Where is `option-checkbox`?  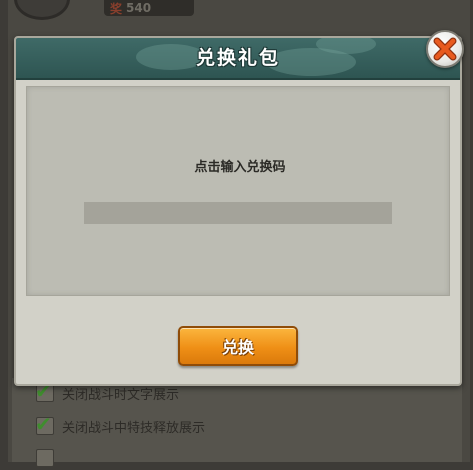 option-checkbox is located at coordinates (45, 458).